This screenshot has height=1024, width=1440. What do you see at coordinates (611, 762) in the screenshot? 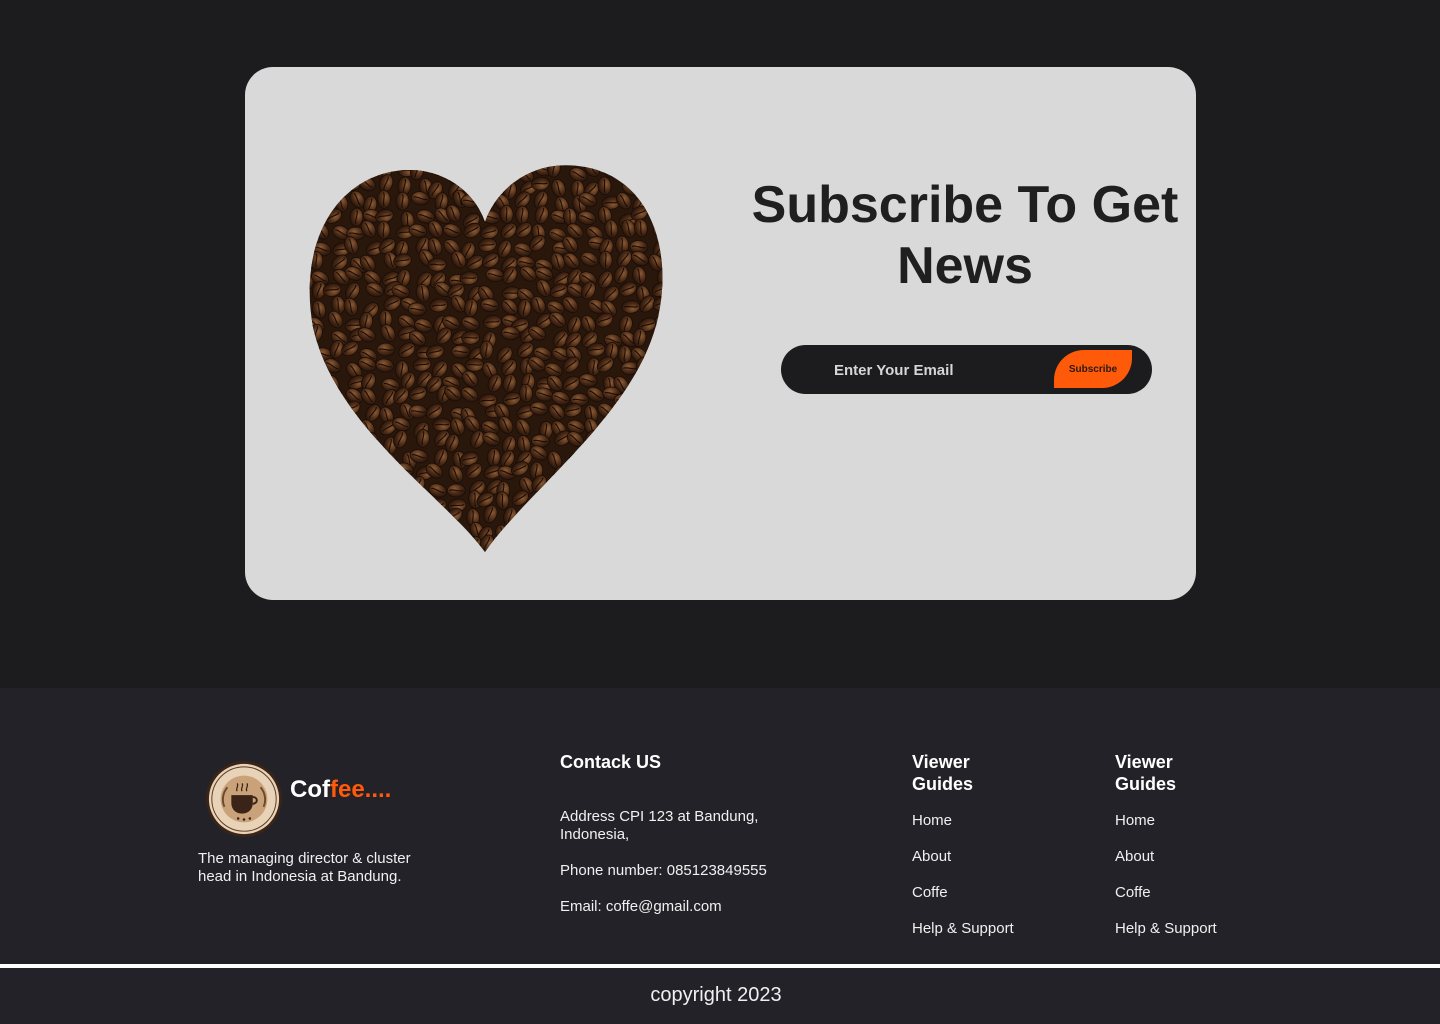
I see `contact-title: Contack US` at bounding box center [611, 762].